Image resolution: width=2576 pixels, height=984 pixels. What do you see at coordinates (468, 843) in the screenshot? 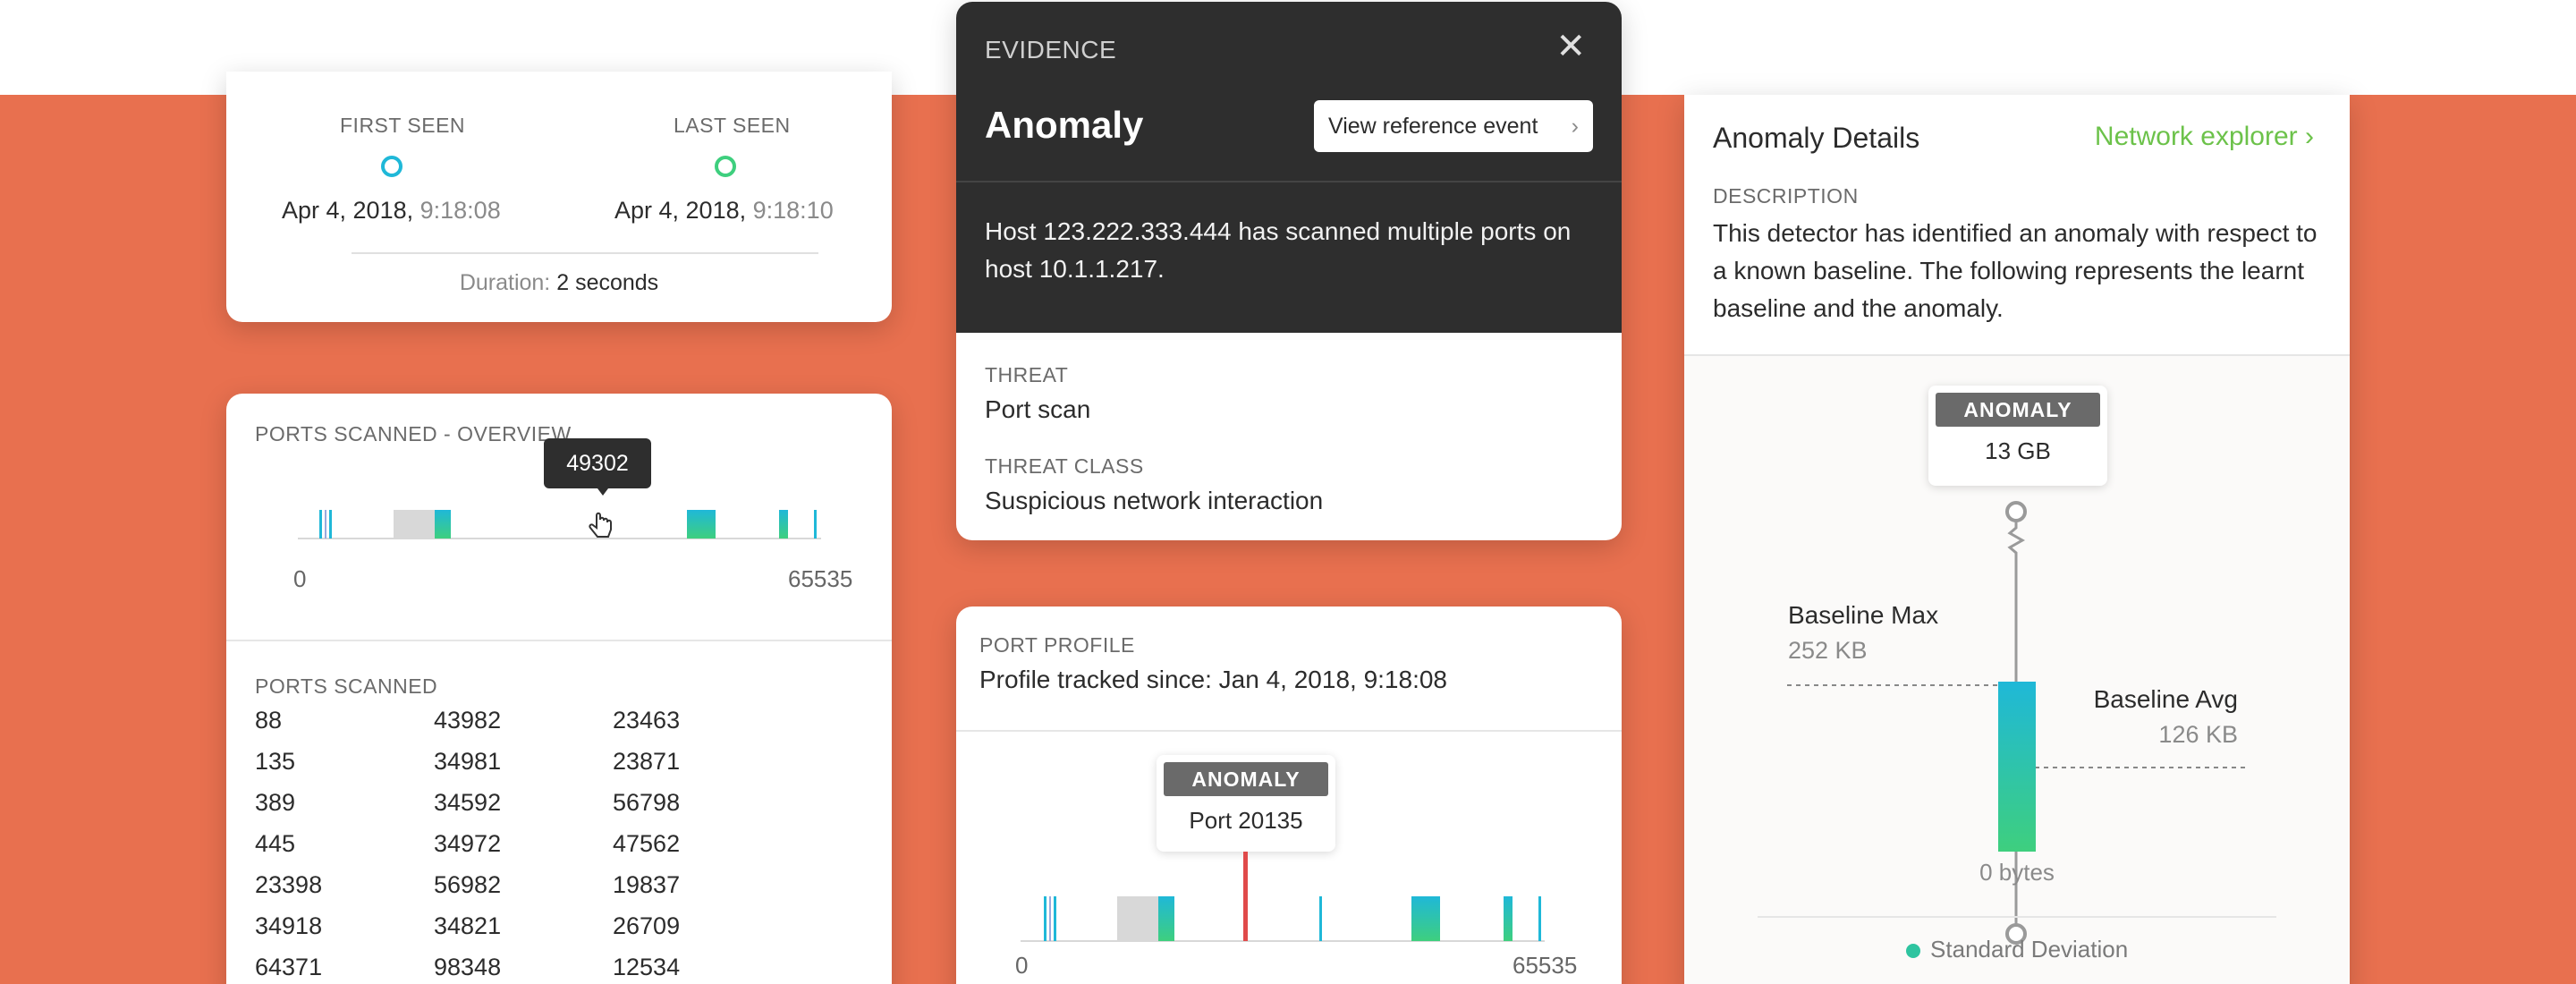
I see `port-number: 34972` at bounding box center [468, 843].